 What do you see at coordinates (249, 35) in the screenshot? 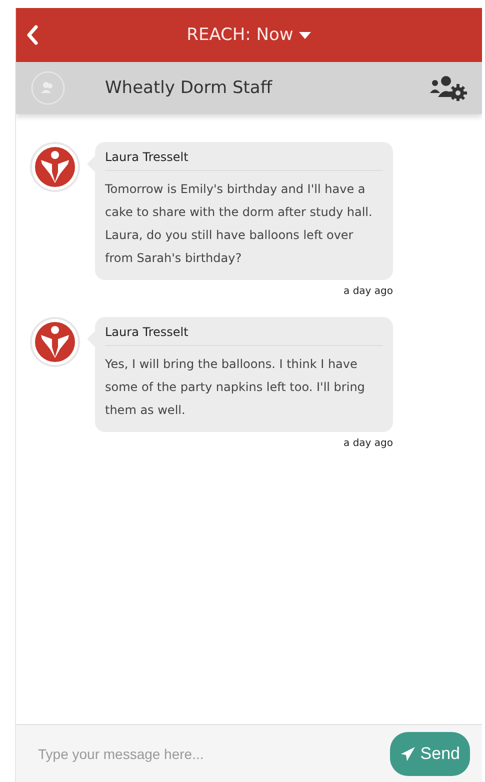
I see `app-title-dropdown: REACH: Now` at bounding box center [249, 35].